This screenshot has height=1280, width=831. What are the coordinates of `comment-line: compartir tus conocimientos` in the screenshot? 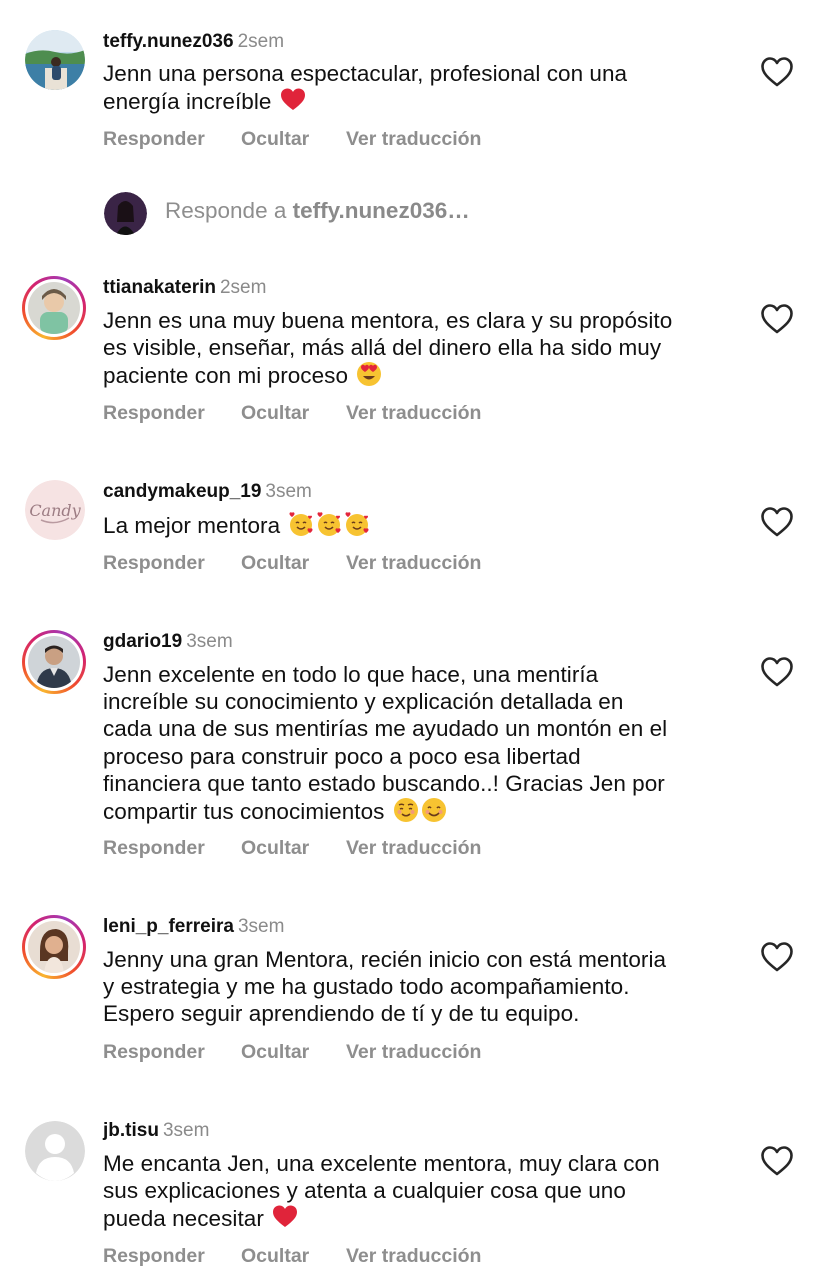 It's located at (244, 812).